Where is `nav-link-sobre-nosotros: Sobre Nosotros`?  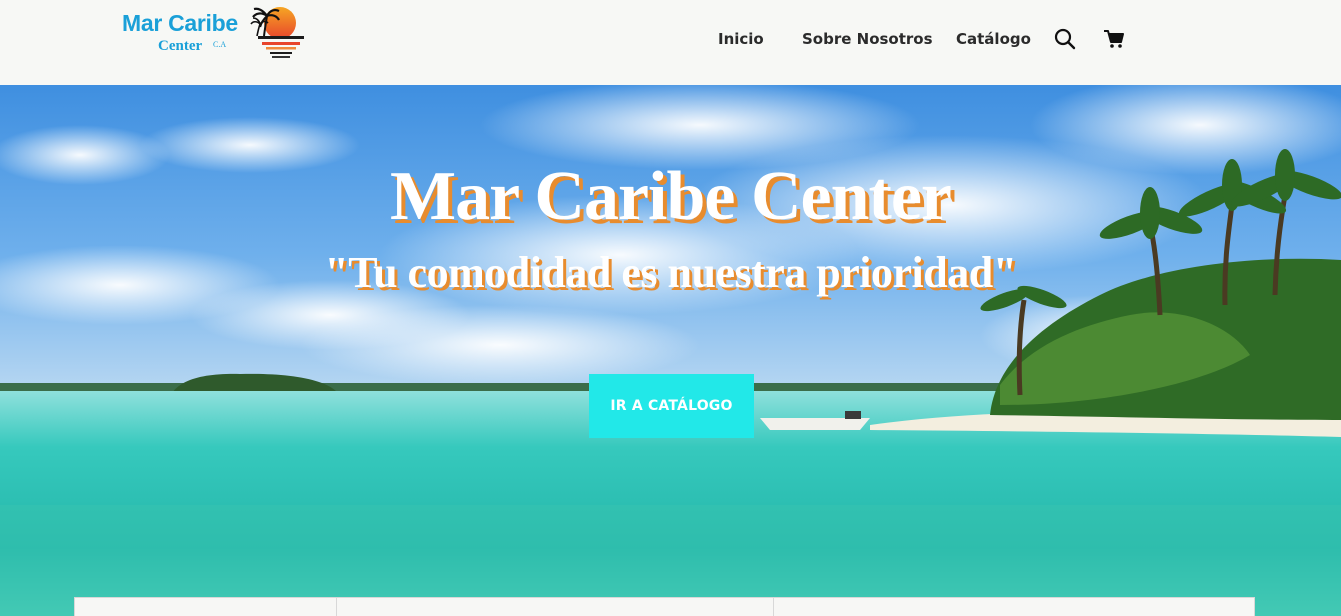 nav-link-sobre-nosotros: Sobre Nosotros is located at coordinates (867, 39).